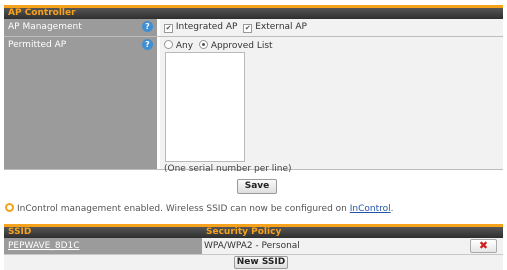  Describe the element at coordinates (257, 186) in the screenshot. I see `save-button: Save` at that location.